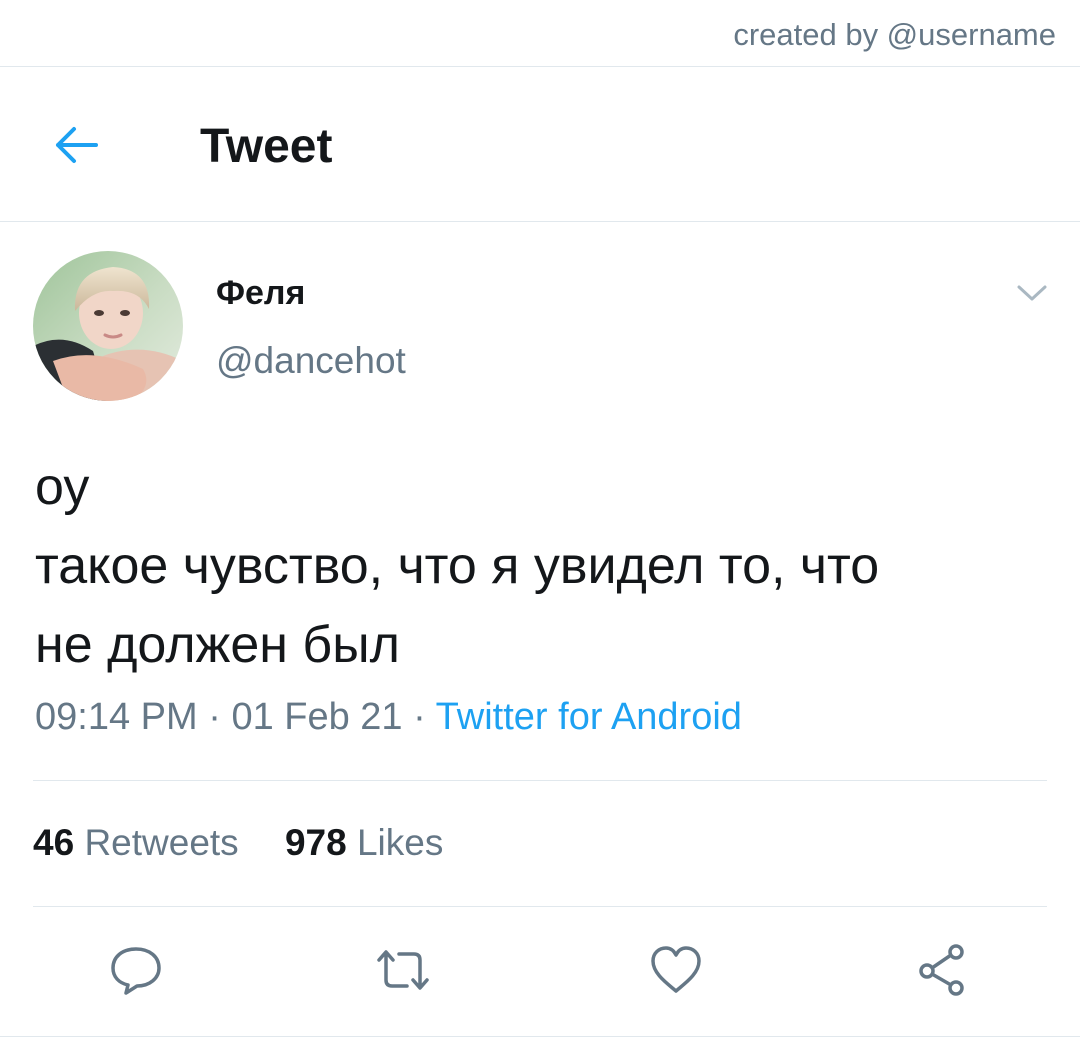 This screenshot has width=1080, height=1054. I want to click on credit-bar: created by @username, so click(540, 33).